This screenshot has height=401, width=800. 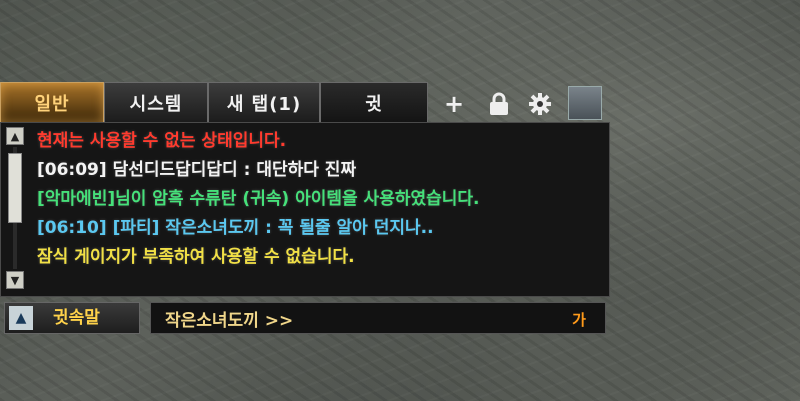 I want to click on gear-icon, so click(x=540, y=104).